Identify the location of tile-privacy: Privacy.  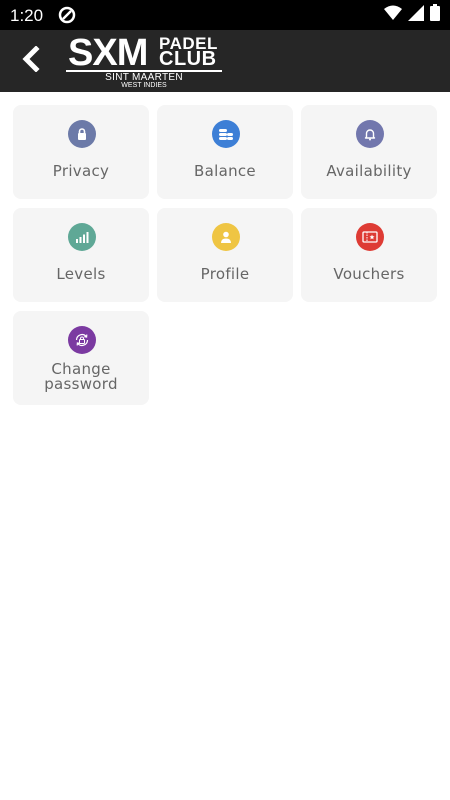
(81, 152).